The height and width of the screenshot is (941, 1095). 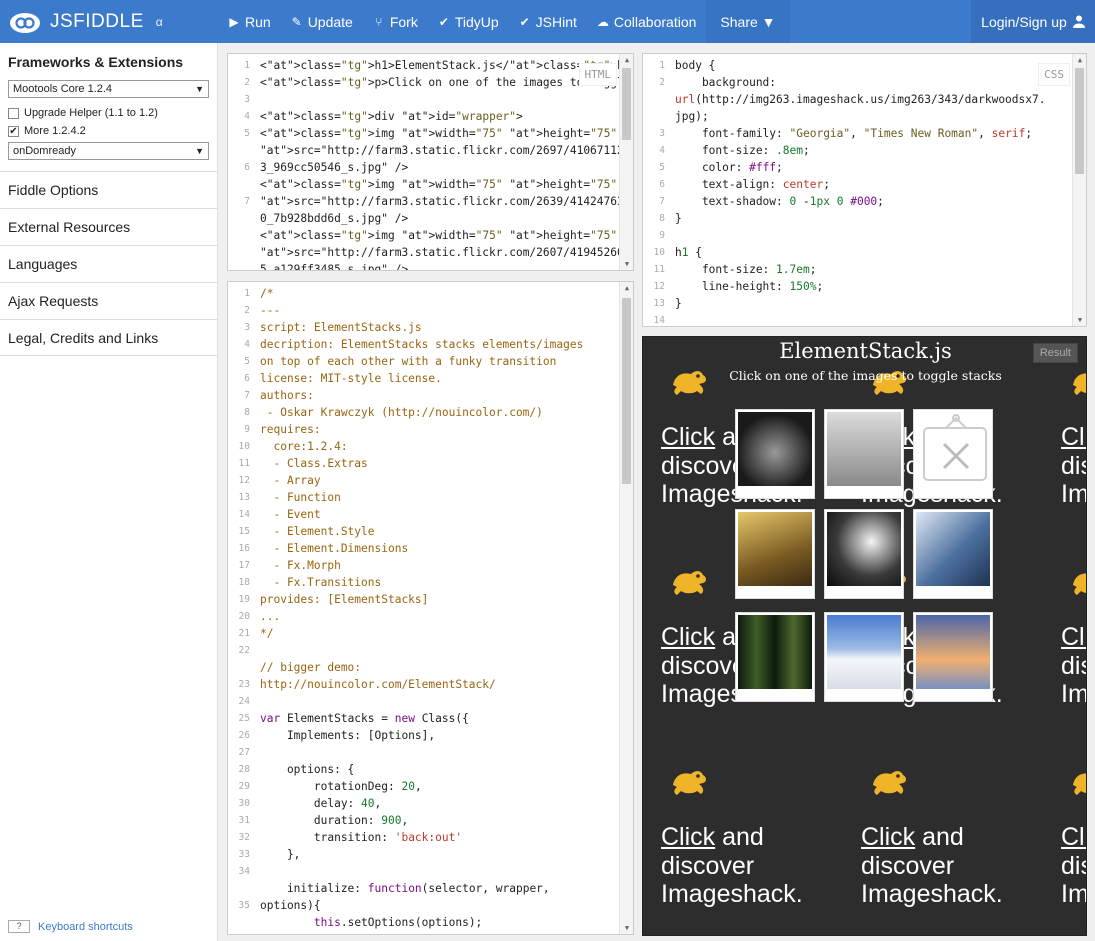 I want to click on scroll-up-icon: ▲, so click(x=626, y=60).